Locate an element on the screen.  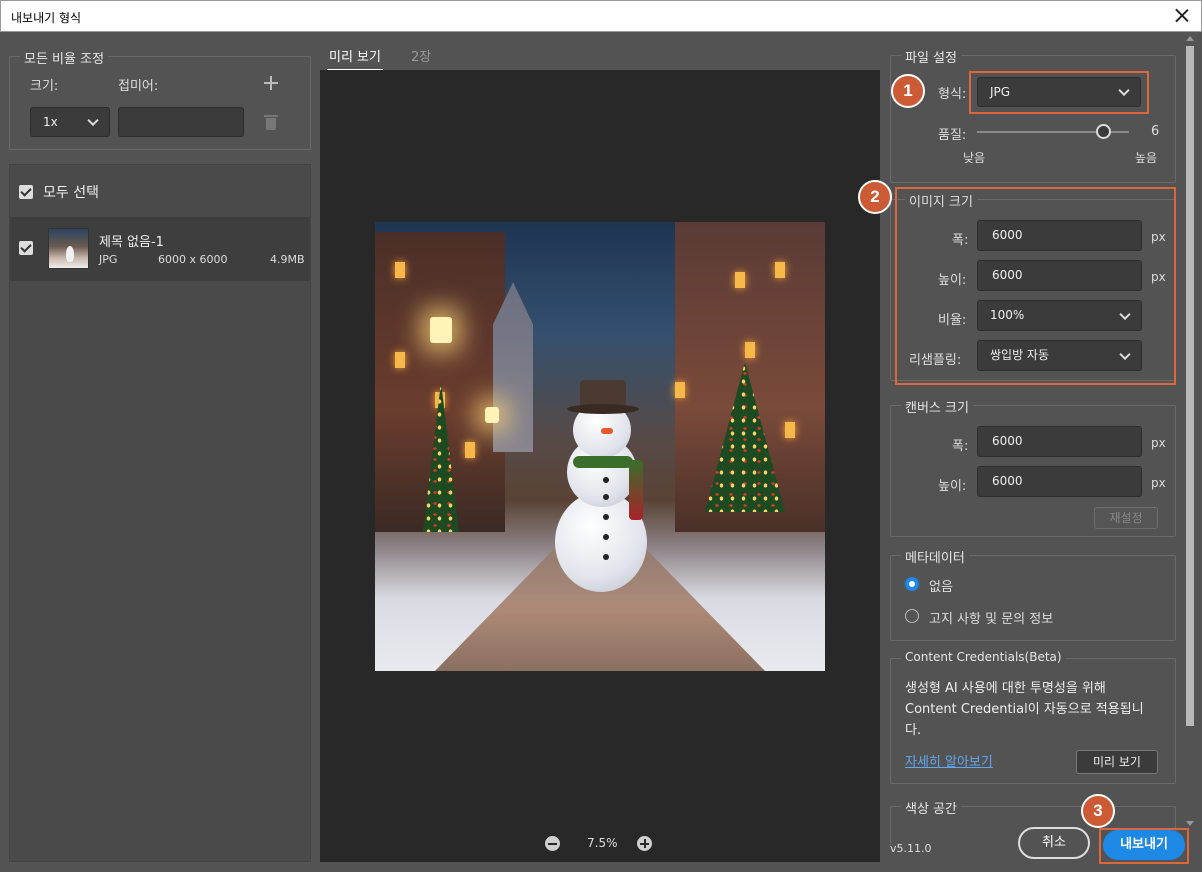
file-checkbox is located at coordinates (26, 248).